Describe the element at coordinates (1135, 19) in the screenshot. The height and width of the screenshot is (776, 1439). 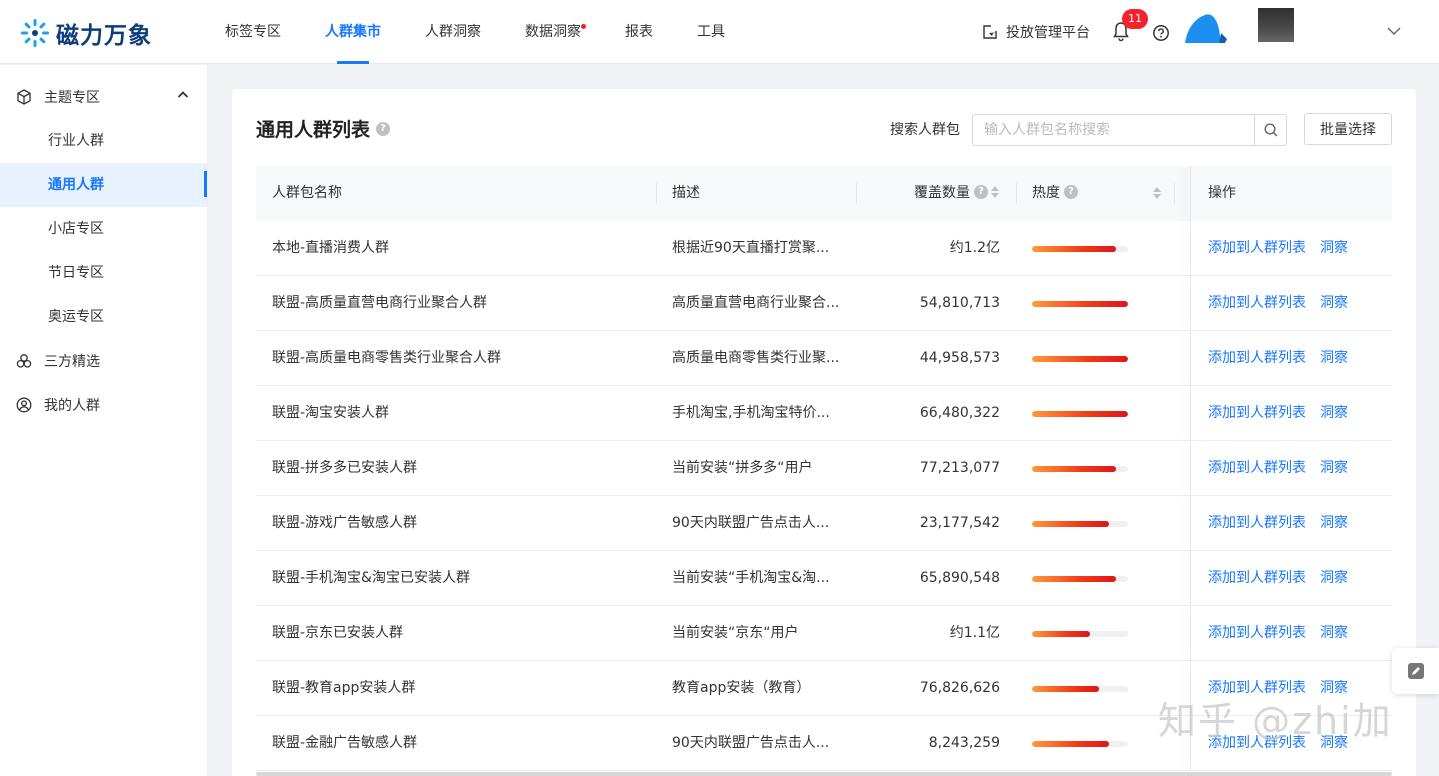
I see `notification-badge: 11` at that location.